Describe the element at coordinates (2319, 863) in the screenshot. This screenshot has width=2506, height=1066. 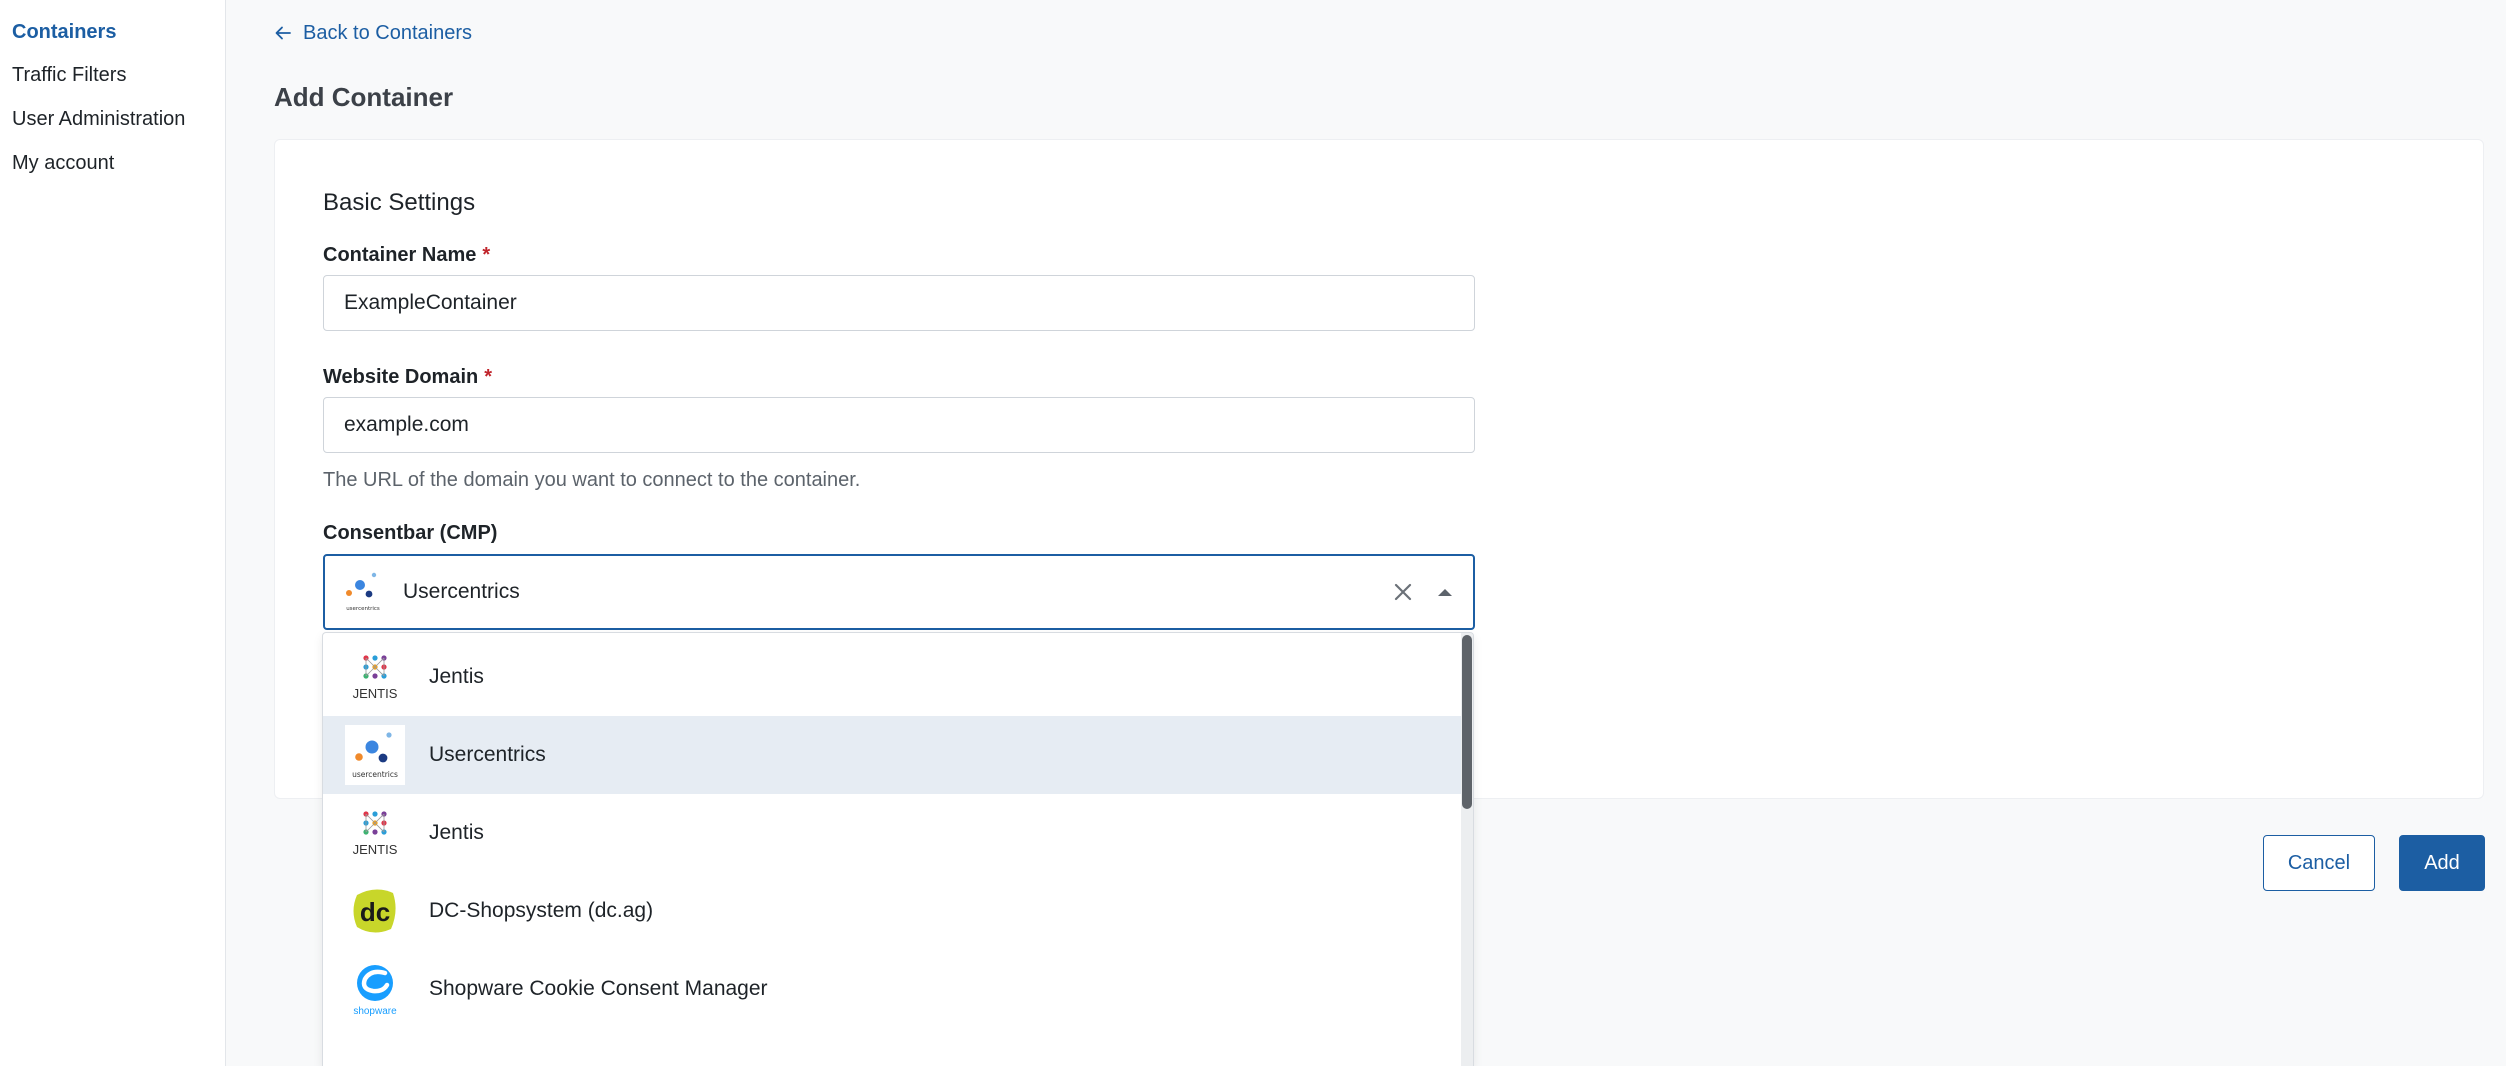
I see `cancel-button: Cancel` at that location.